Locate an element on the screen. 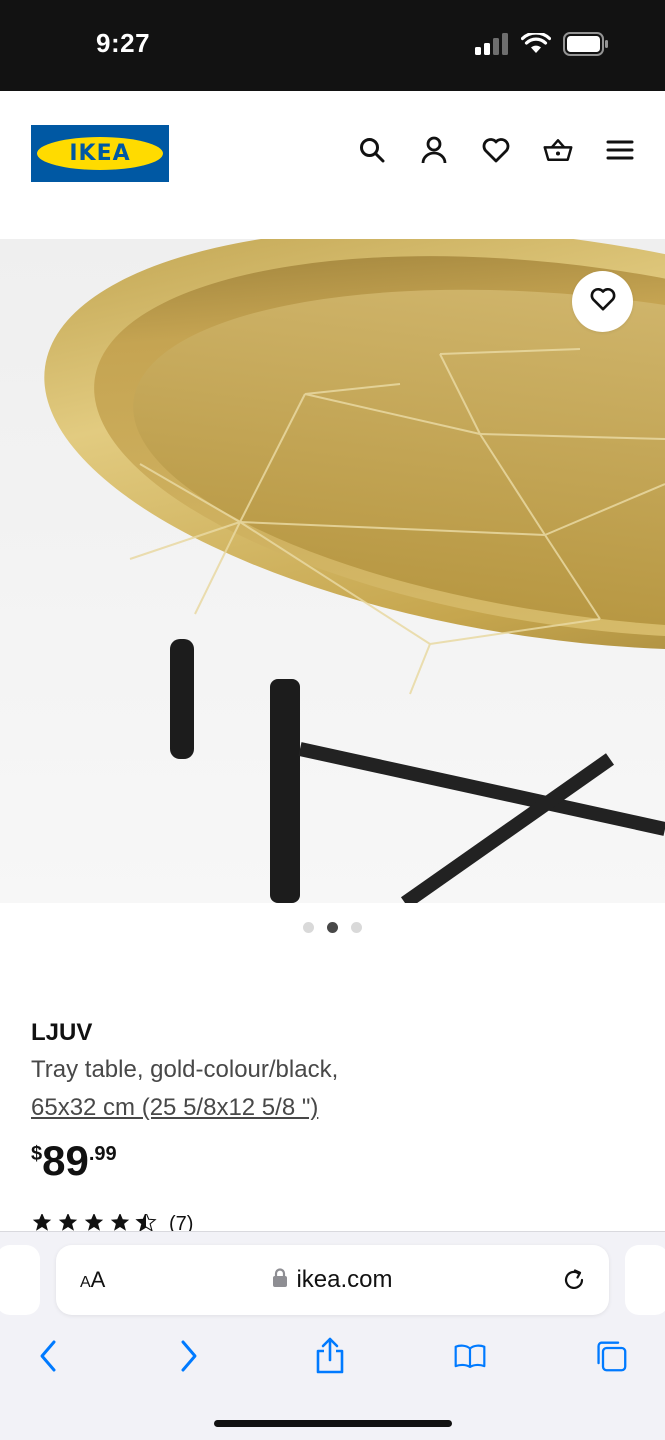 The width and height of the screenshot is (665, 1440). shopping-basket-icon is located at coordinates (558, 150).